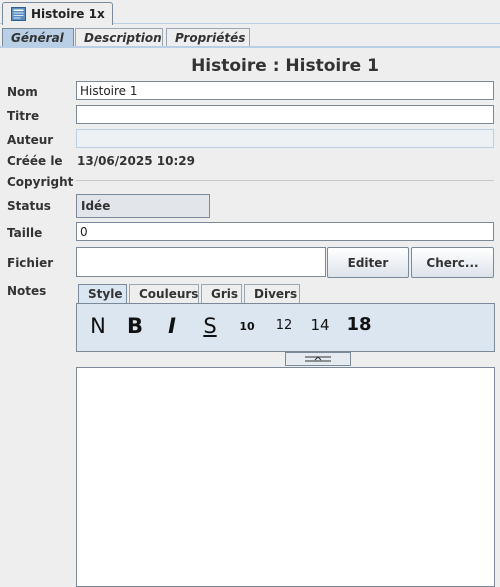 This screenshot has height=587, width=500. What do you see at coordinates (320, 328) in the screenshot?
I see `font-size-14-button: 14` at bounding box center [320, 328].